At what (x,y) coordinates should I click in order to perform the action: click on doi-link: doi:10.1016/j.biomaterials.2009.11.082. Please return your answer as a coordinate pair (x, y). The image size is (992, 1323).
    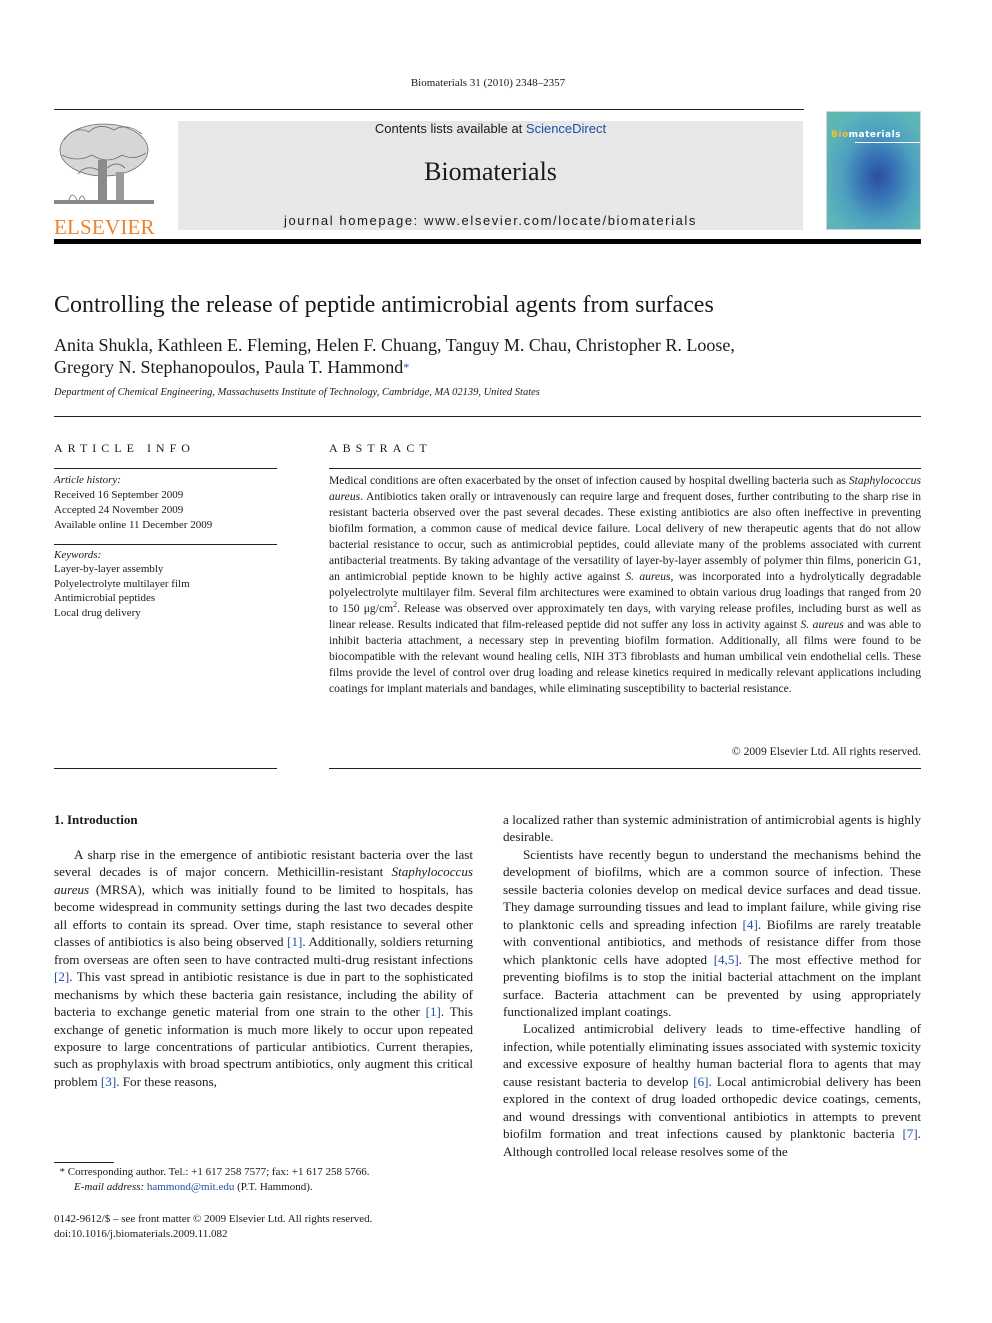
    Looking at the image, I should click on (213, 1234).